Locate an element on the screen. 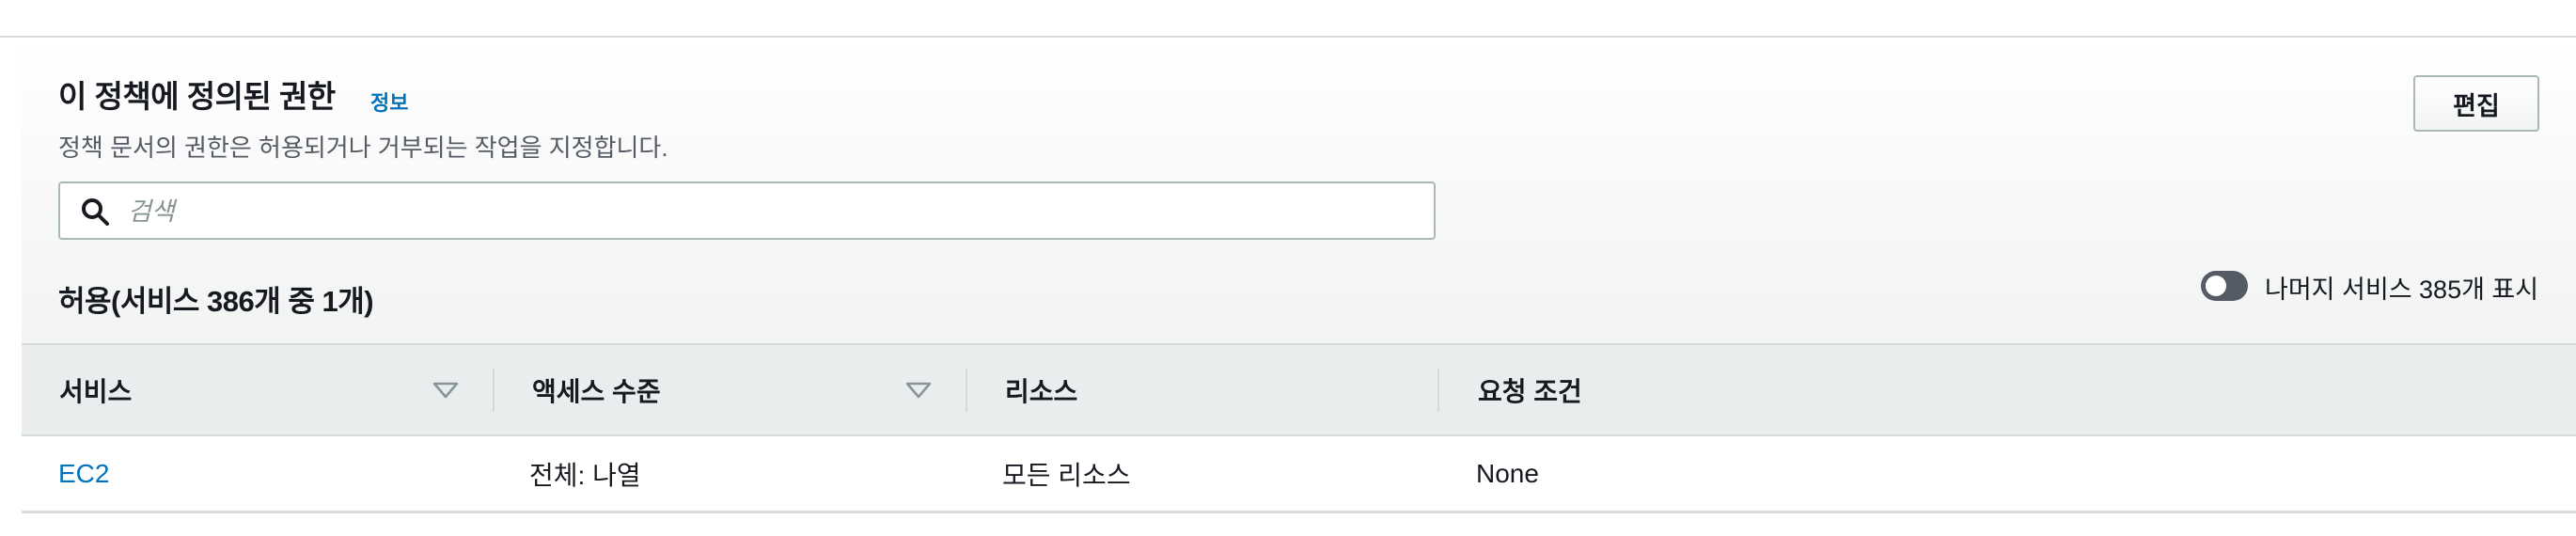 This screenshot has width=2576, height=536. search-input is located at coordinates (772, 211).